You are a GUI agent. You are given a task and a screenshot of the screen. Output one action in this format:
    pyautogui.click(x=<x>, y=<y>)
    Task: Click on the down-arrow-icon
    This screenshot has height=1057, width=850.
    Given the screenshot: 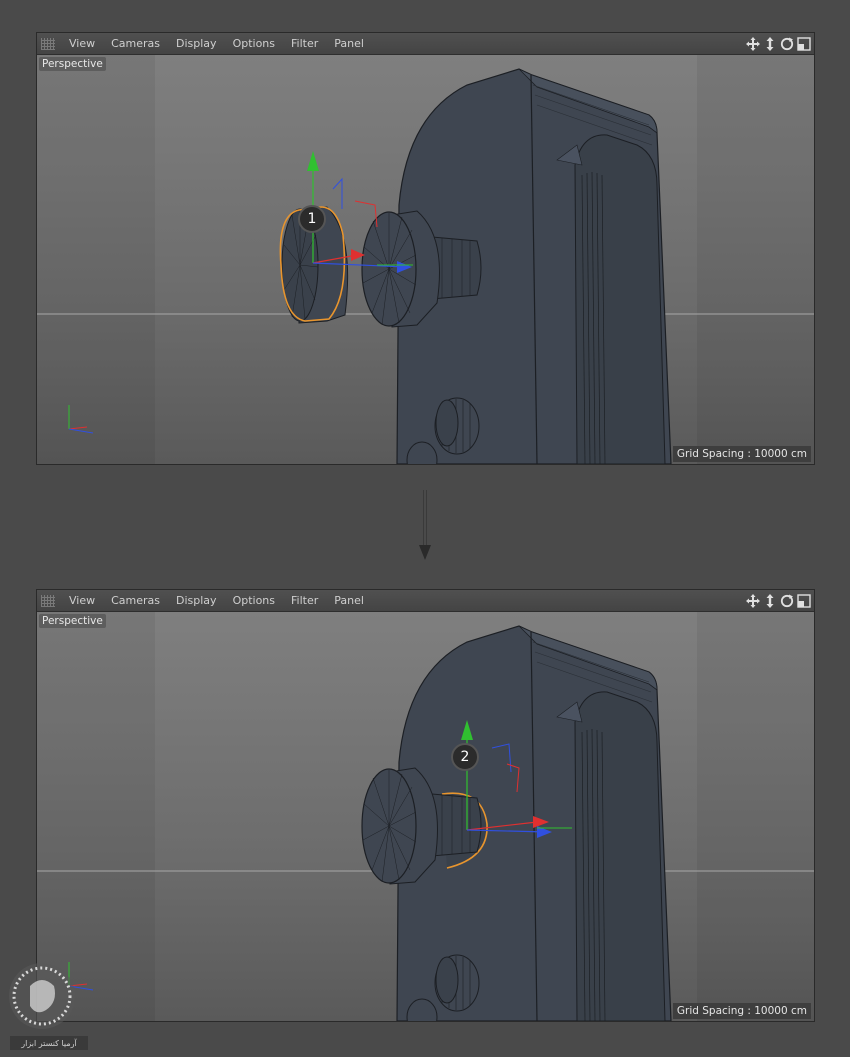 What is the action you would take?
    pyautogui.click(x=425, y=525)
    